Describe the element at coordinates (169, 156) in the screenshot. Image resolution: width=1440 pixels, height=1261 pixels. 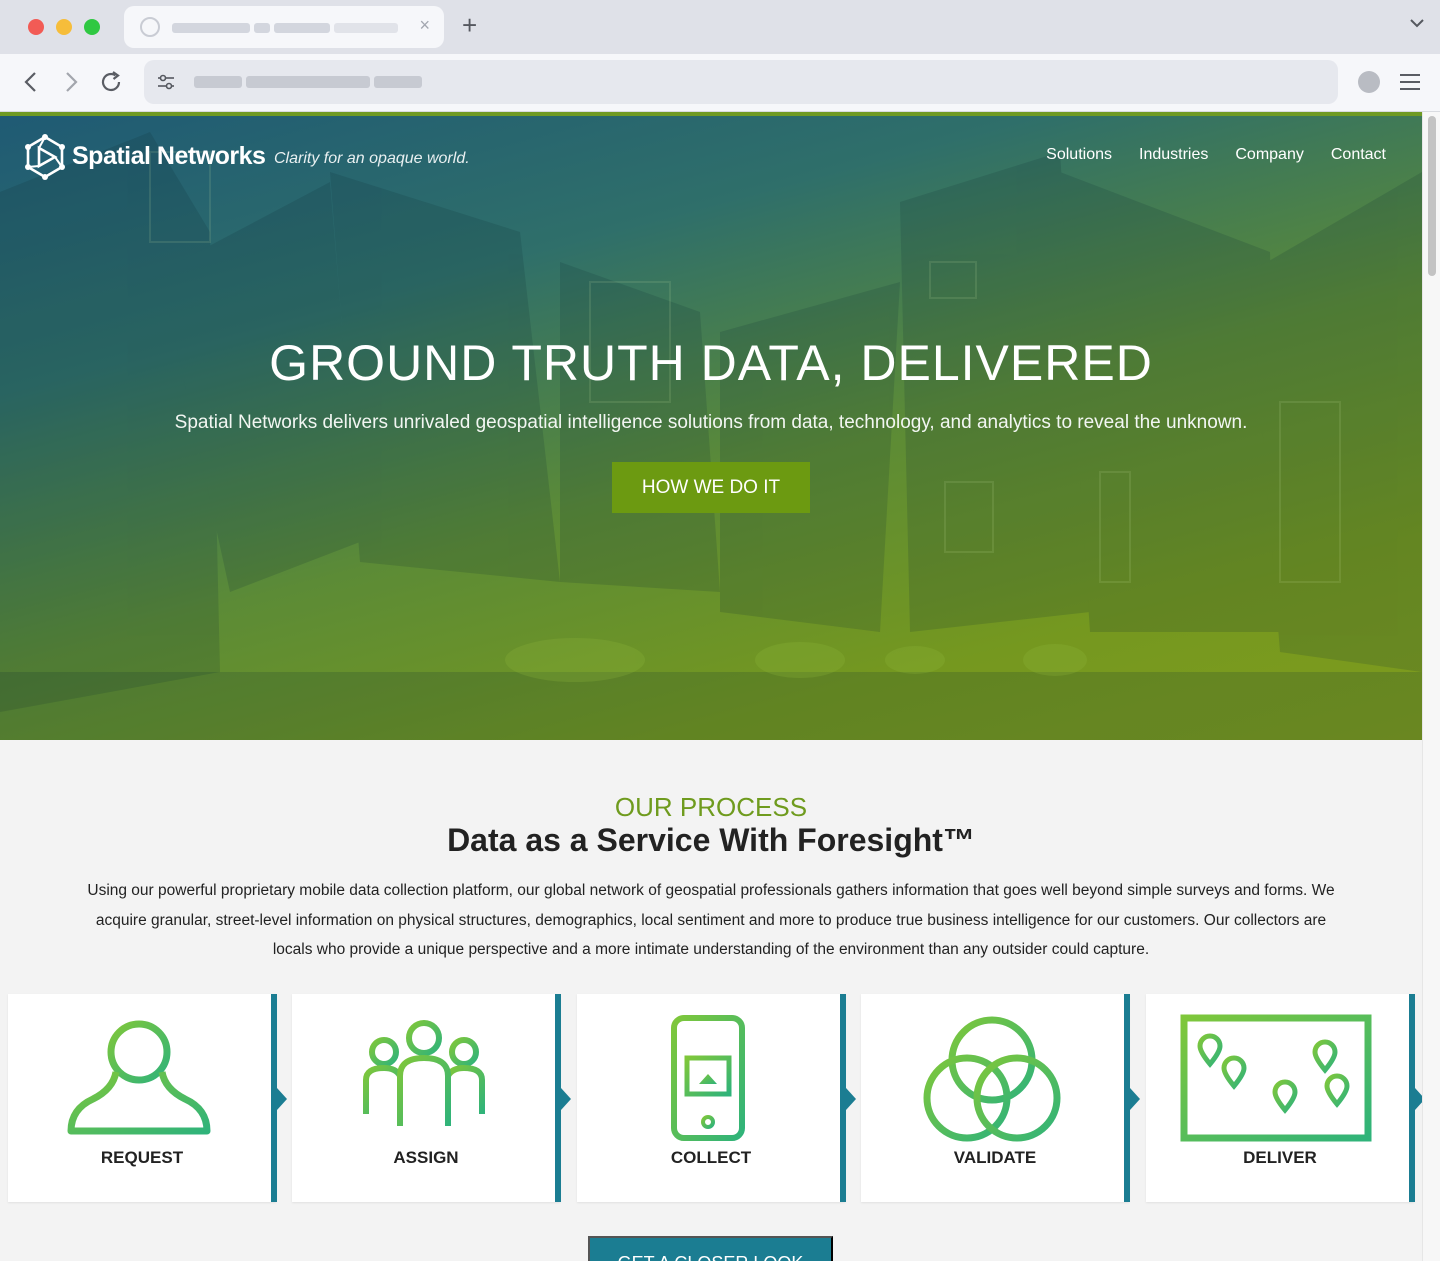
I see `brand-name: Spatial Networks` at that location.